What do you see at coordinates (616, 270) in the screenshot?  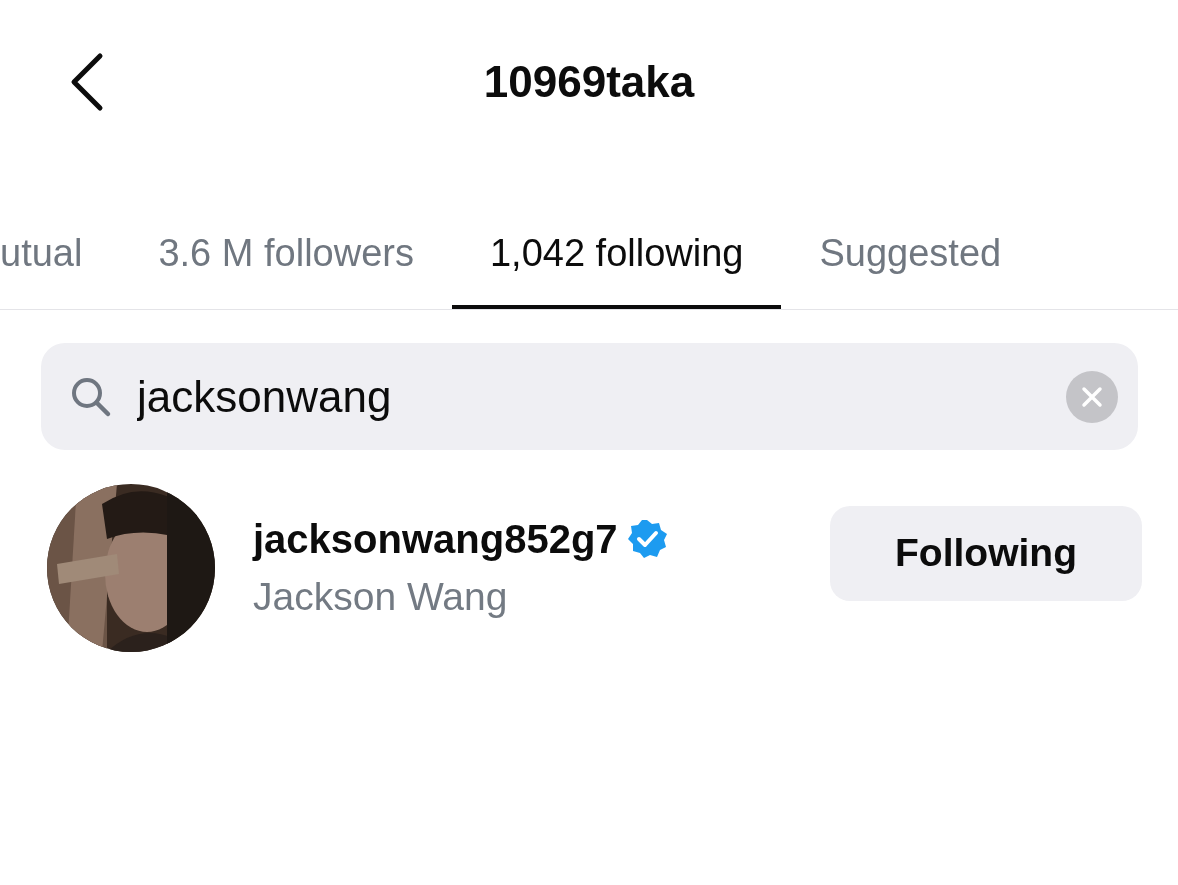 I see `tab: 1,042 following` at bounding box center [616, 270].